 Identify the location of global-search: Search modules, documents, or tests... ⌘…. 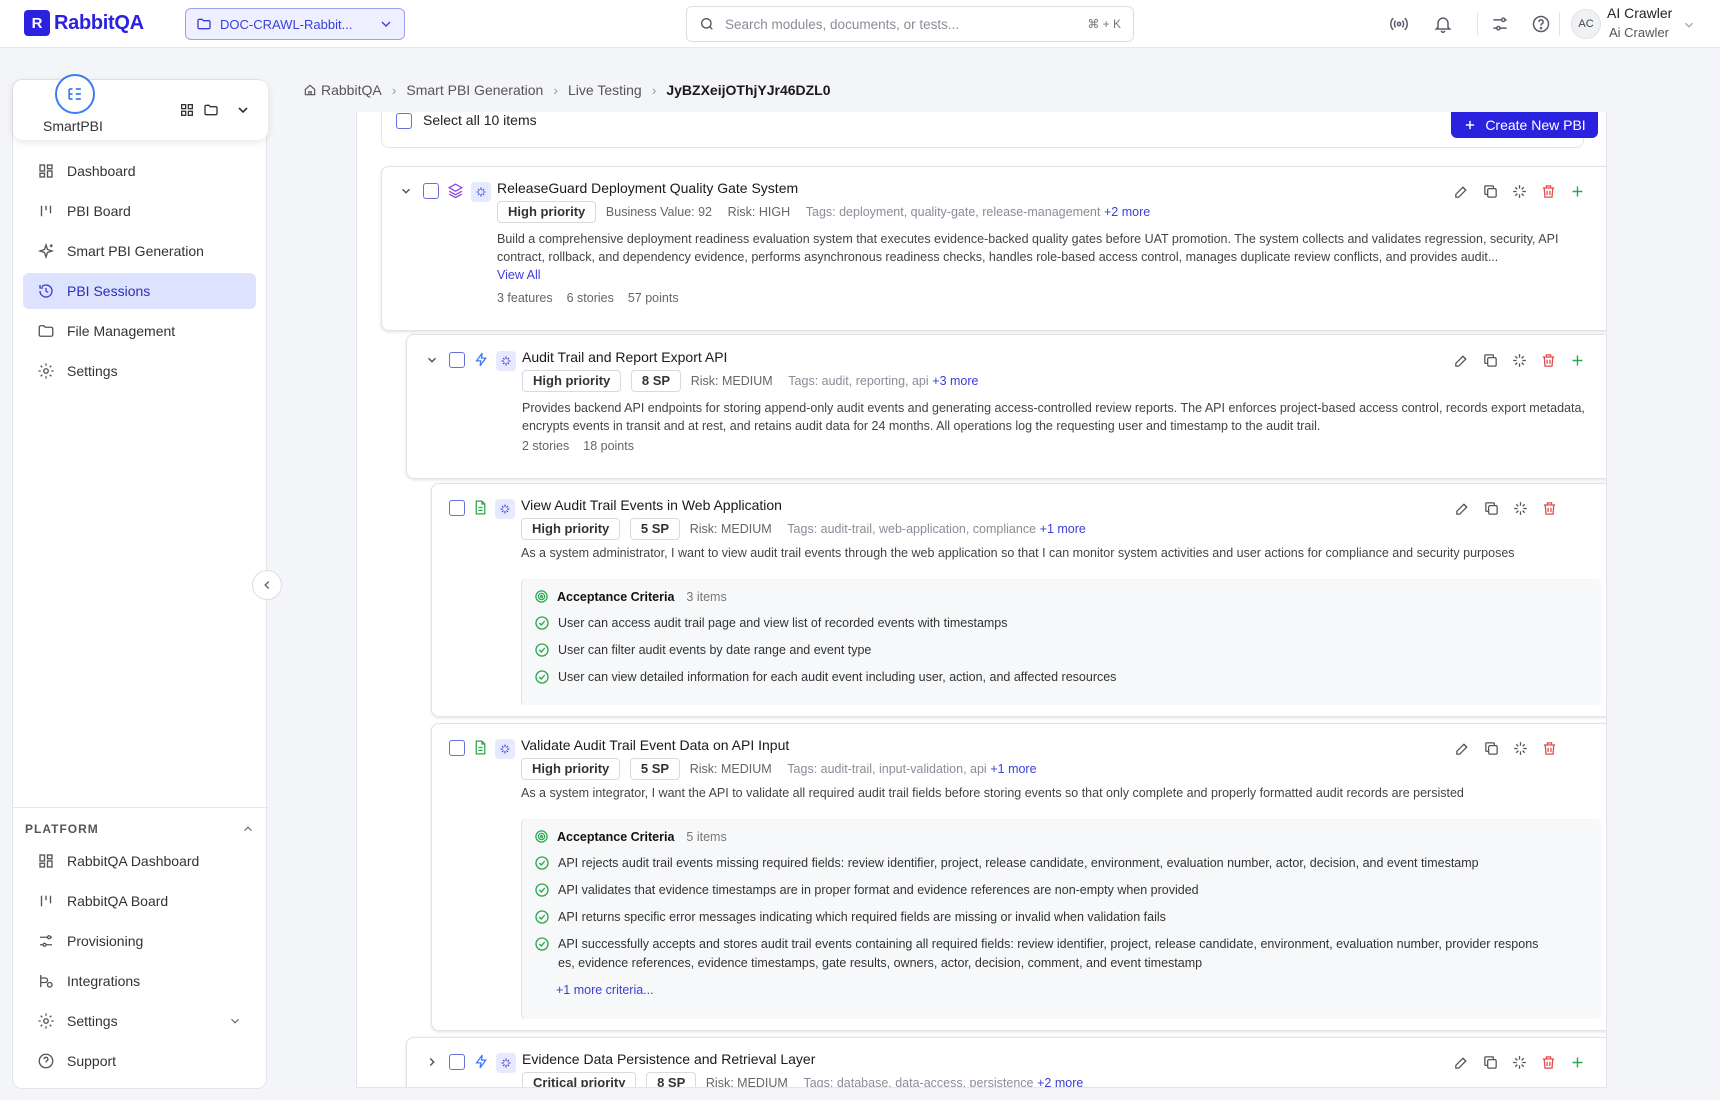
(910, 24).